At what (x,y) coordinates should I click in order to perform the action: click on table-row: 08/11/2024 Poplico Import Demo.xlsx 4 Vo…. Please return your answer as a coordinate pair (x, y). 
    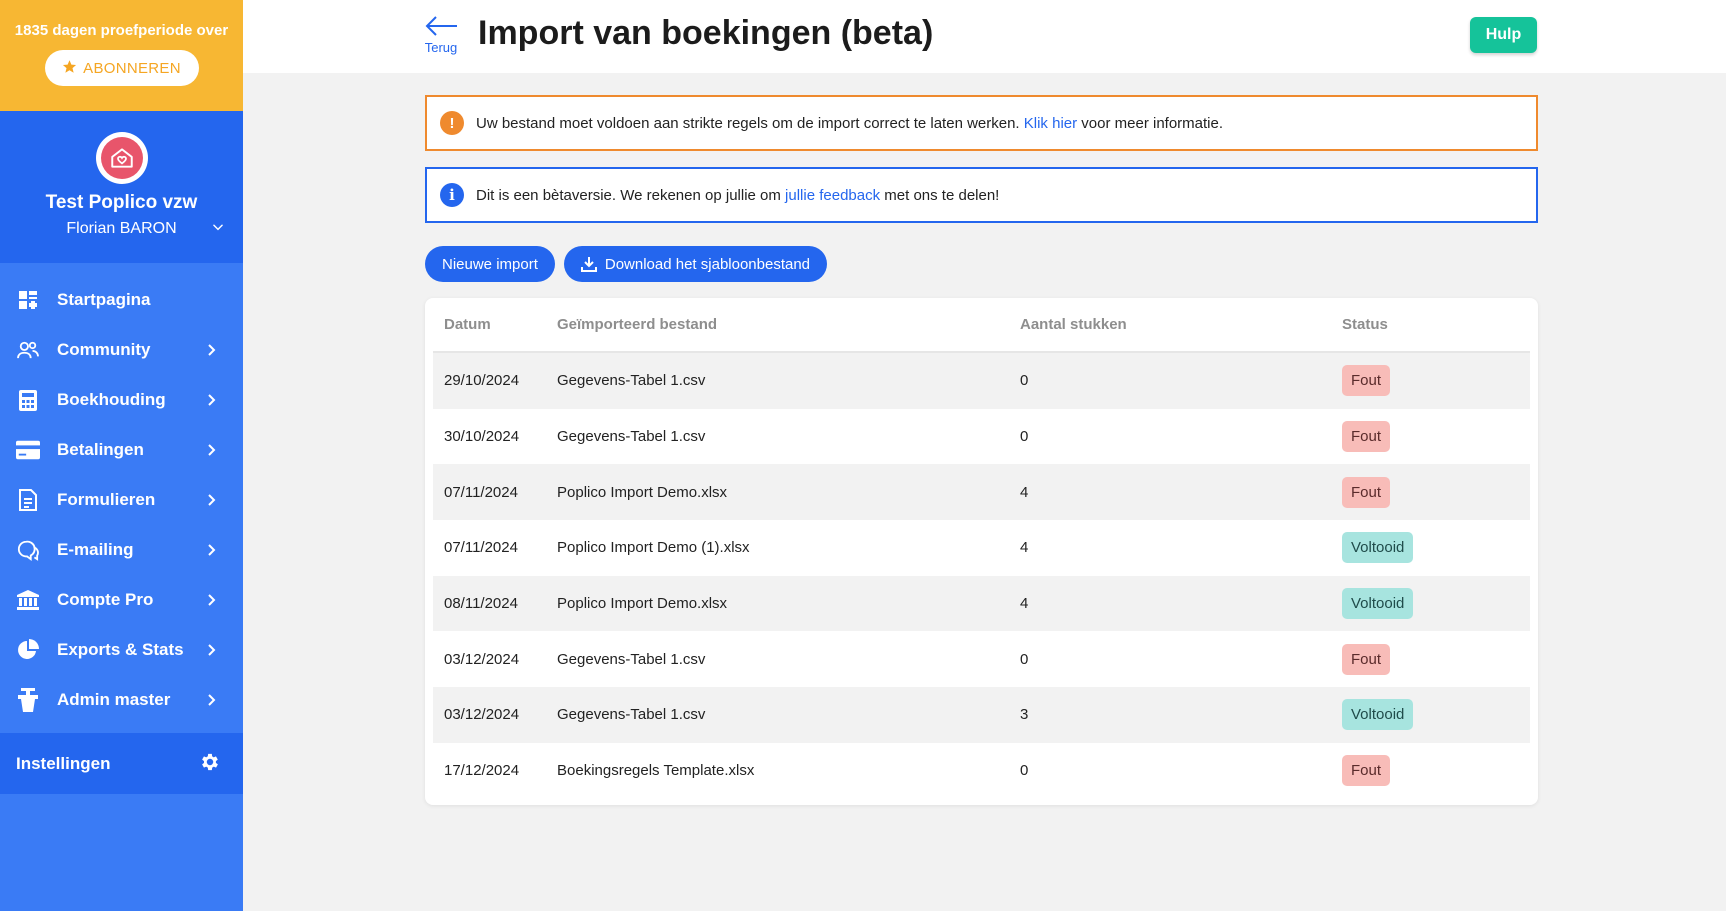
    Looking at the image, I should click on (981, 603).